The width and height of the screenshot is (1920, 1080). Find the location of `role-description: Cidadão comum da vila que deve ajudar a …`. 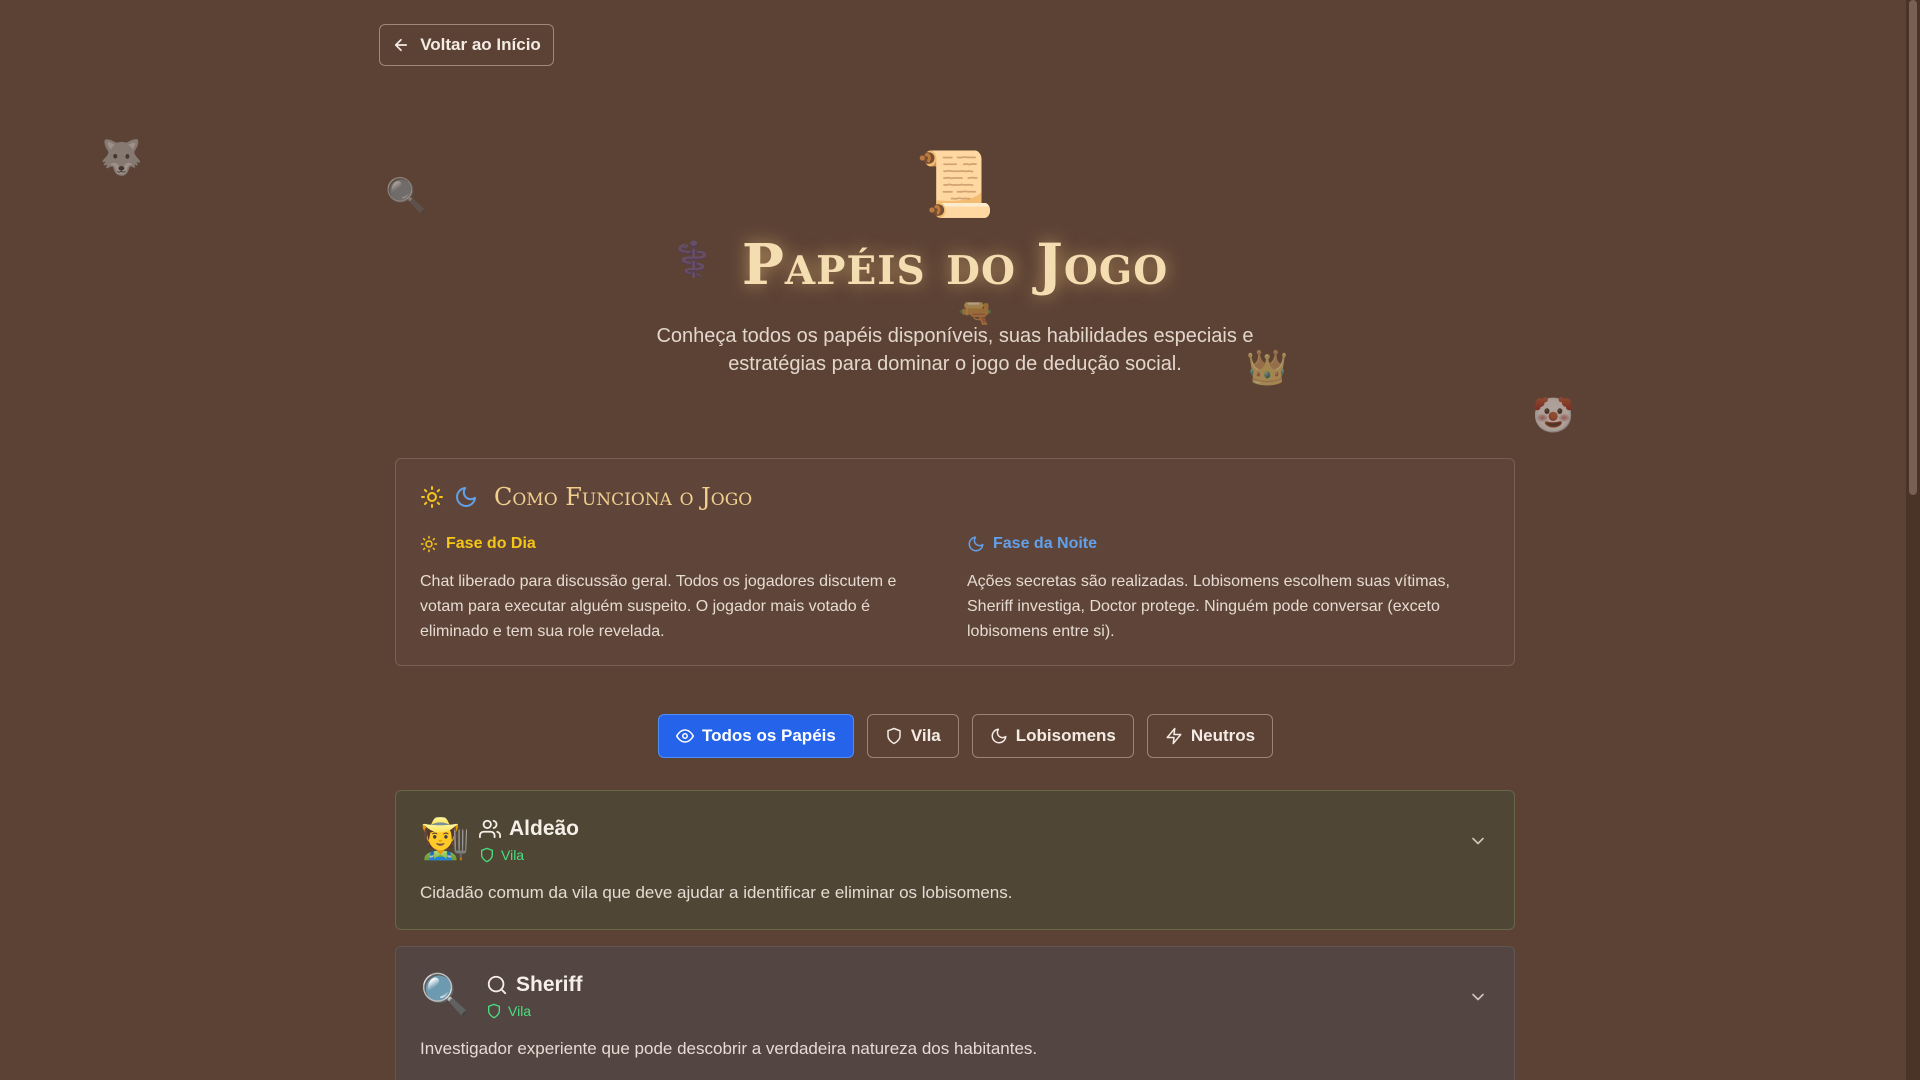

role-description: Cidadão comum da vila que deve ajudar a … is located at coordinates (716, 892).